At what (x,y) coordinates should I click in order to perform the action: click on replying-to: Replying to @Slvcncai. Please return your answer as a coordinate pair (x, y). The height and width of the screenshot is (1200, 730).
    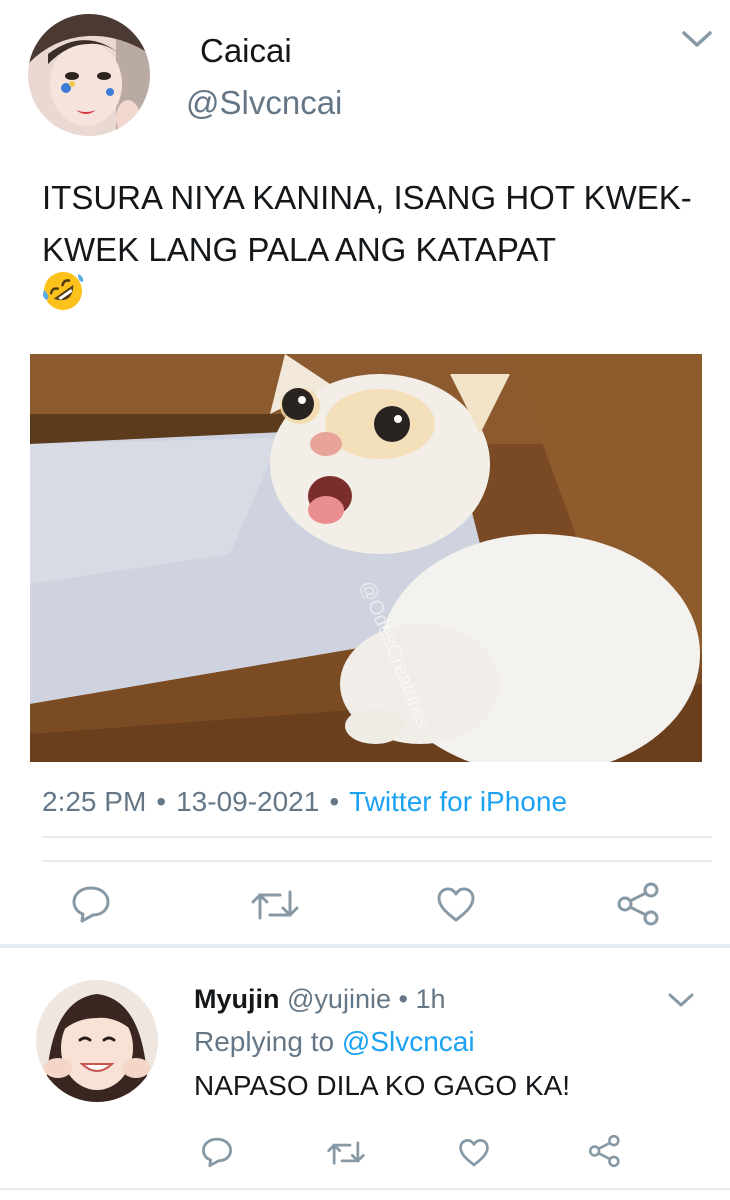
    Looking at the image, I should click on (334, 1042).